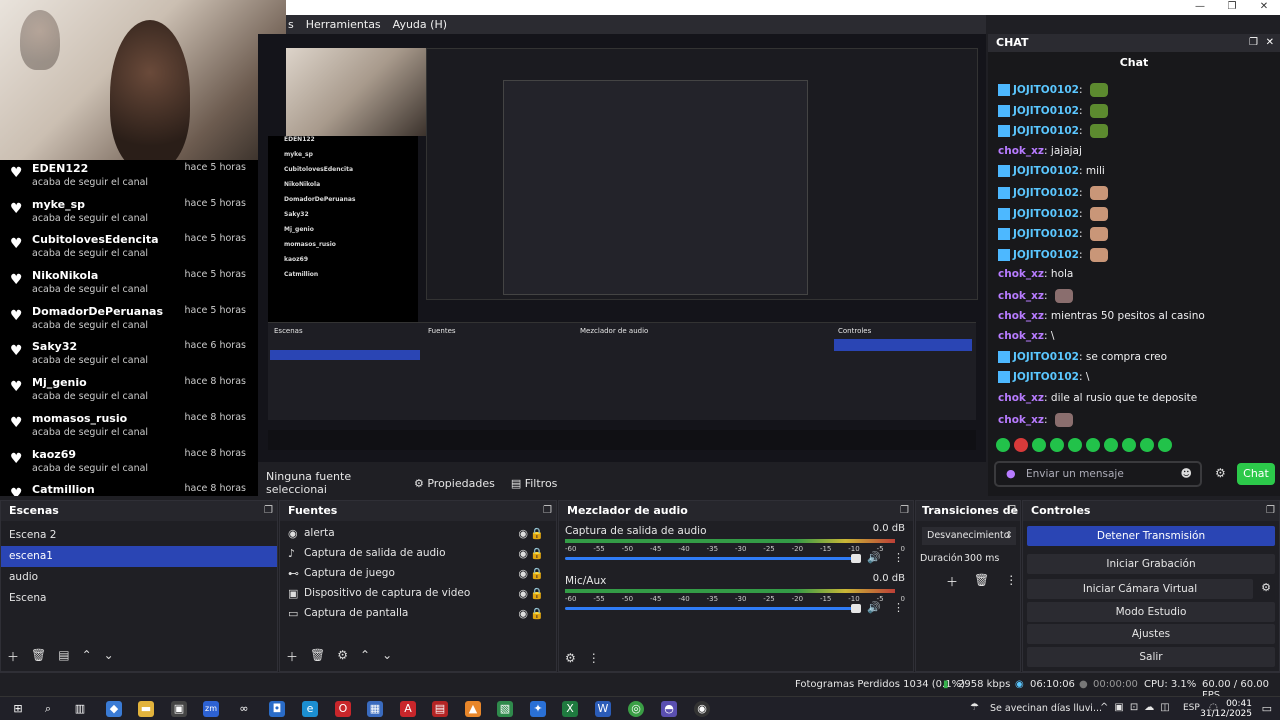 The width and height of the screenshot is (1280, 720). Describe the element at coordinates (18, 709) in the screenshot. I see `start-icon: ⊞` at that location.